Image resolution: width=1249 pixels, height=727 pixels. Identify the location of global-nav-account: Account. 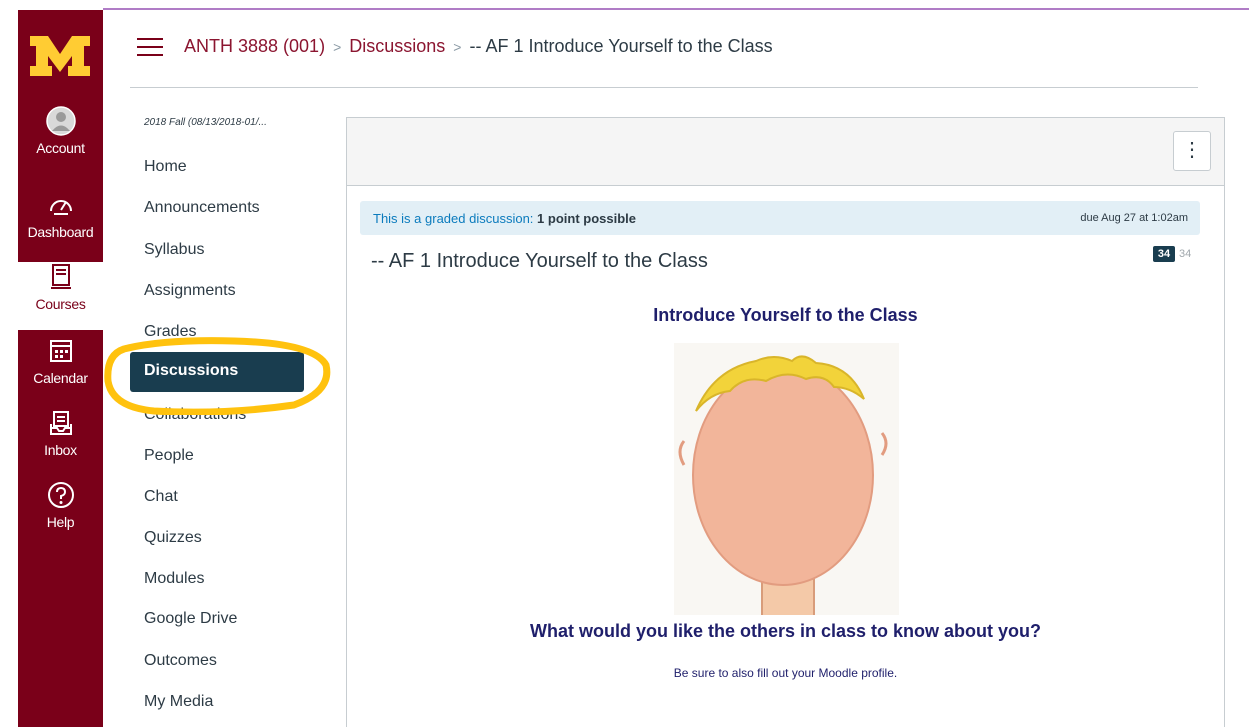
(60, 140).